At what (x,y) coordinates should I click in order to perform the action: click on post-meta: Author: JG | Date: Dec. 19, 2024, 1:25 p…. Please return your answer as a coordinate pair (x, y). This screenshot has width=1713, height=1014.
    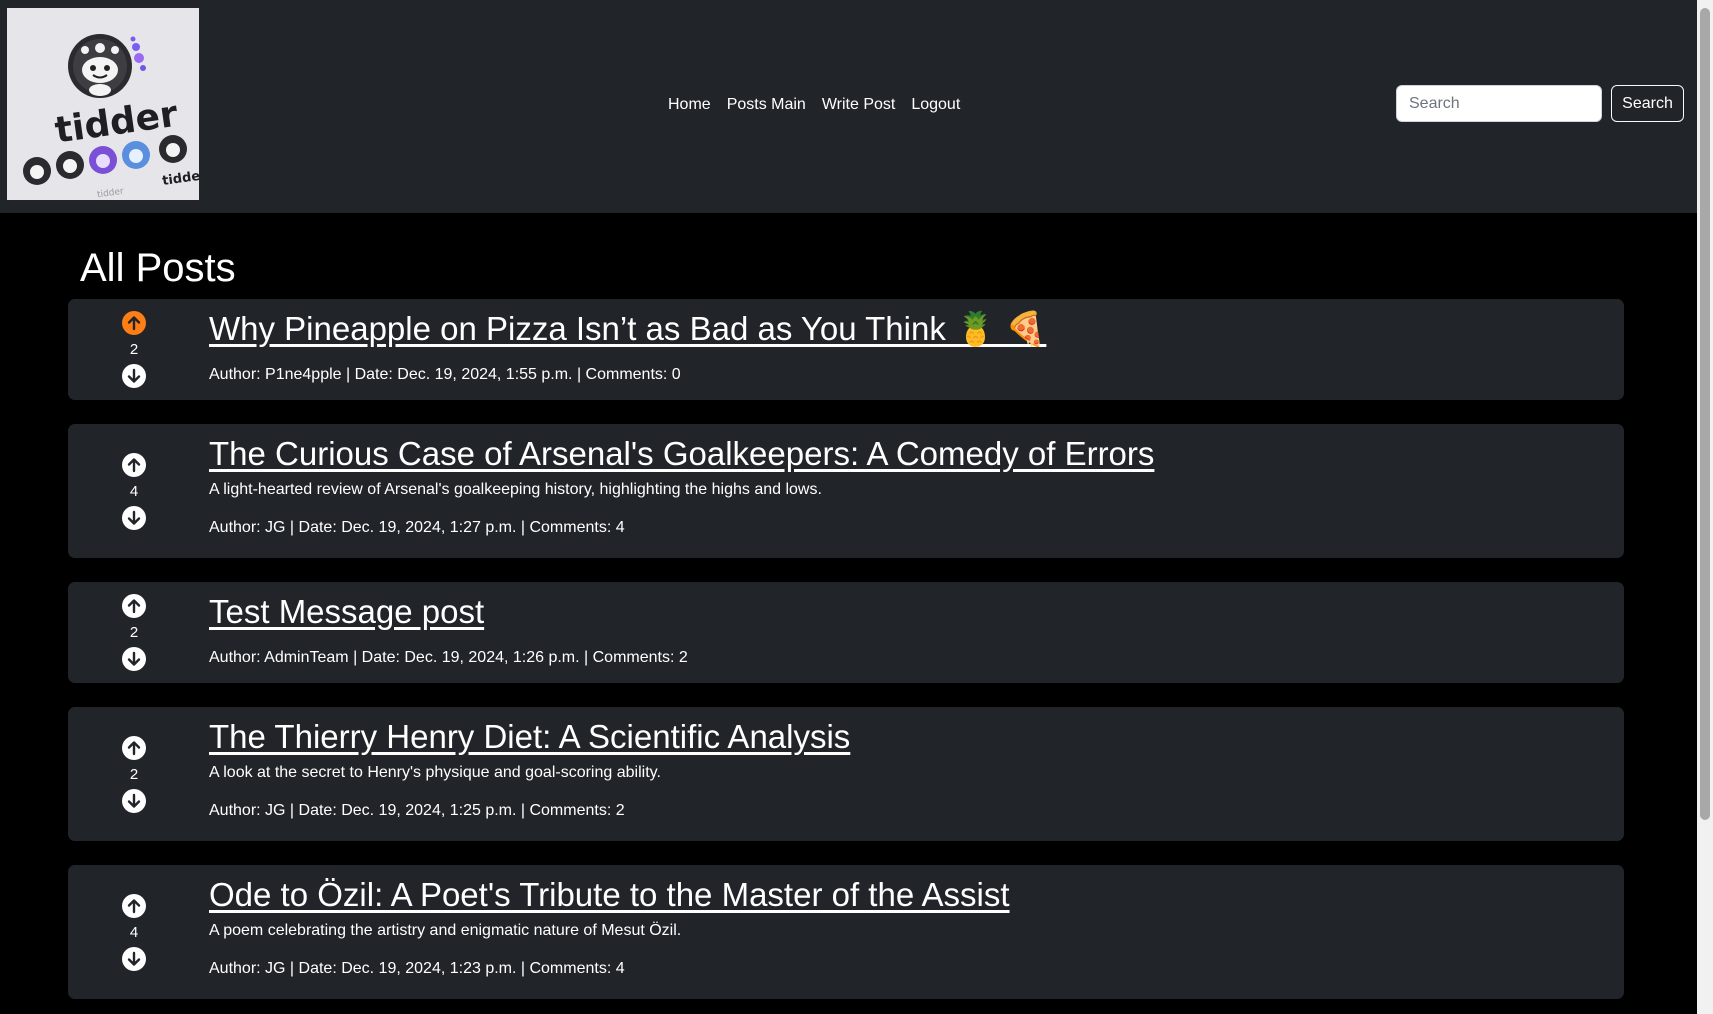
    Looking at the image, I should click on (417, 810).